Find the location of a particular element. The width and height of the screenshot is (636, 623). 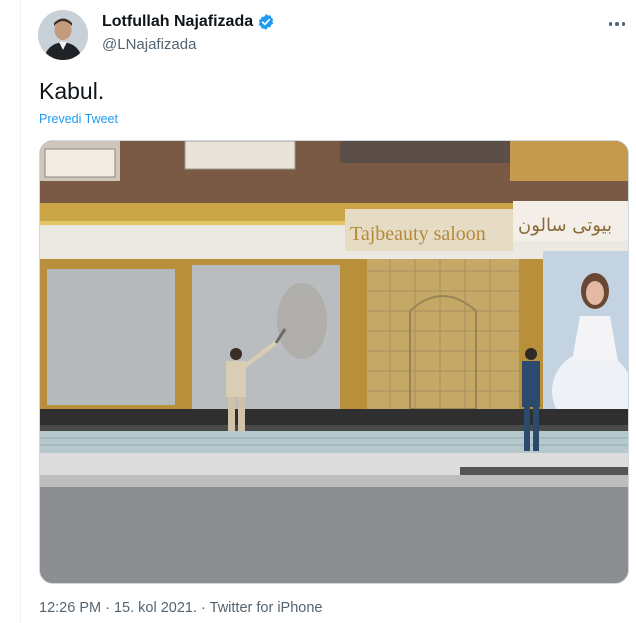

author-avatar is located at coordinates (63, 35).